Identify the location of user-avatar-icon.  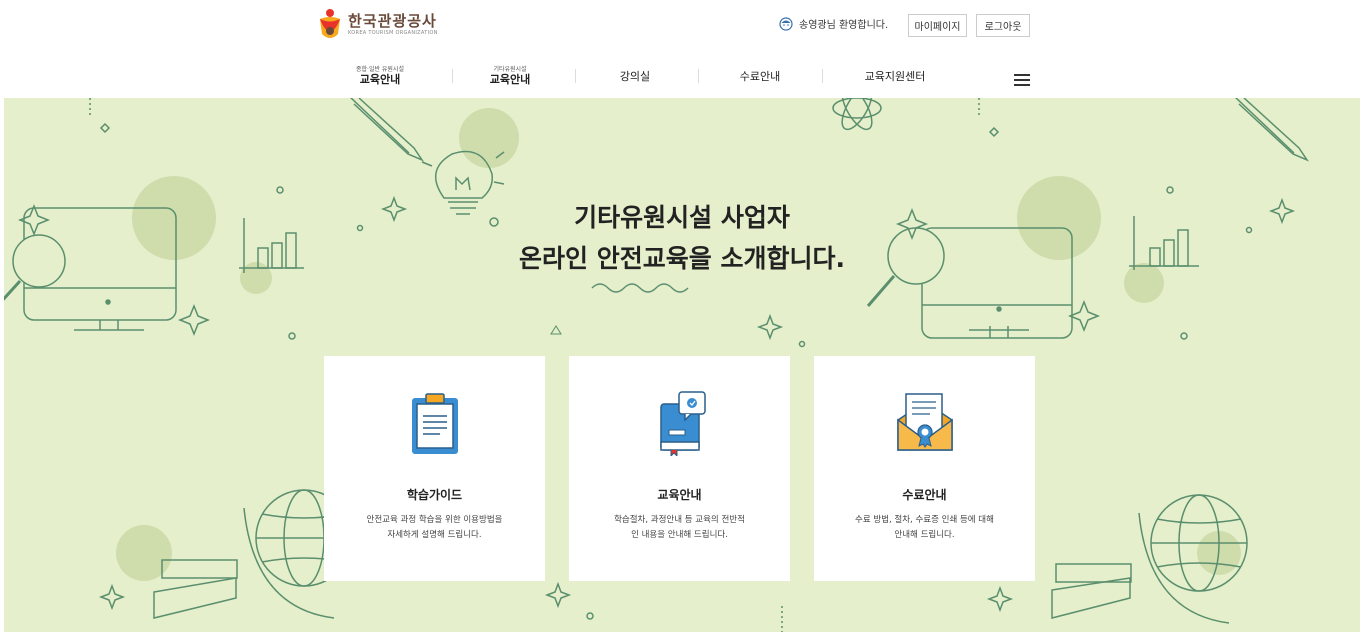
(786, 23).